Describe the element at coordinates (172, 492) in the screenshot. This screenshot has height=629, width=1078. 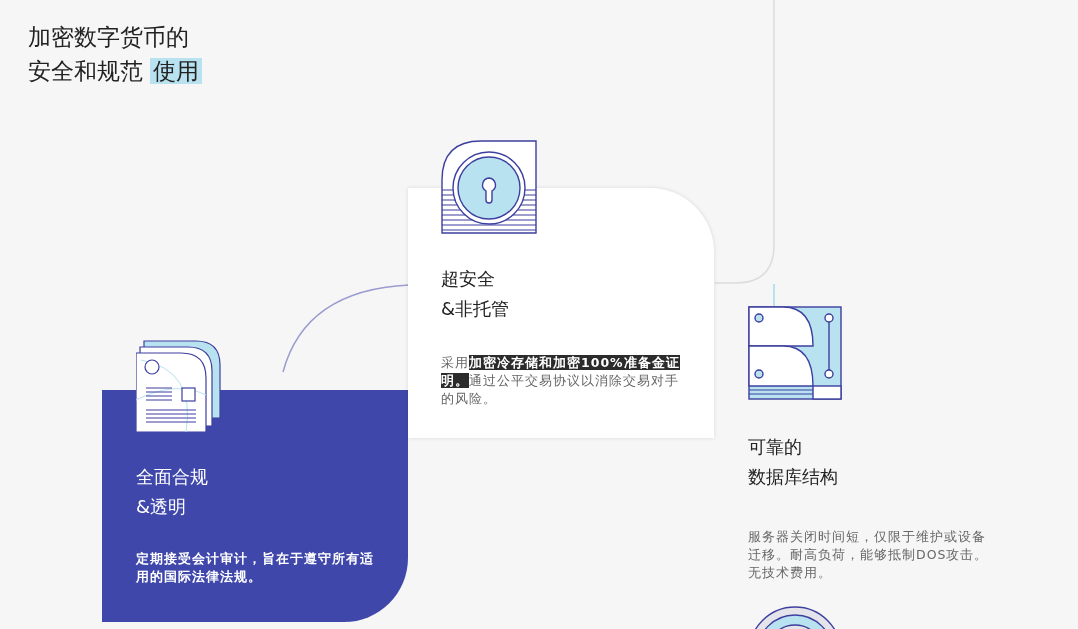
I see `feature-title: 全面合规 &透明` at that location.